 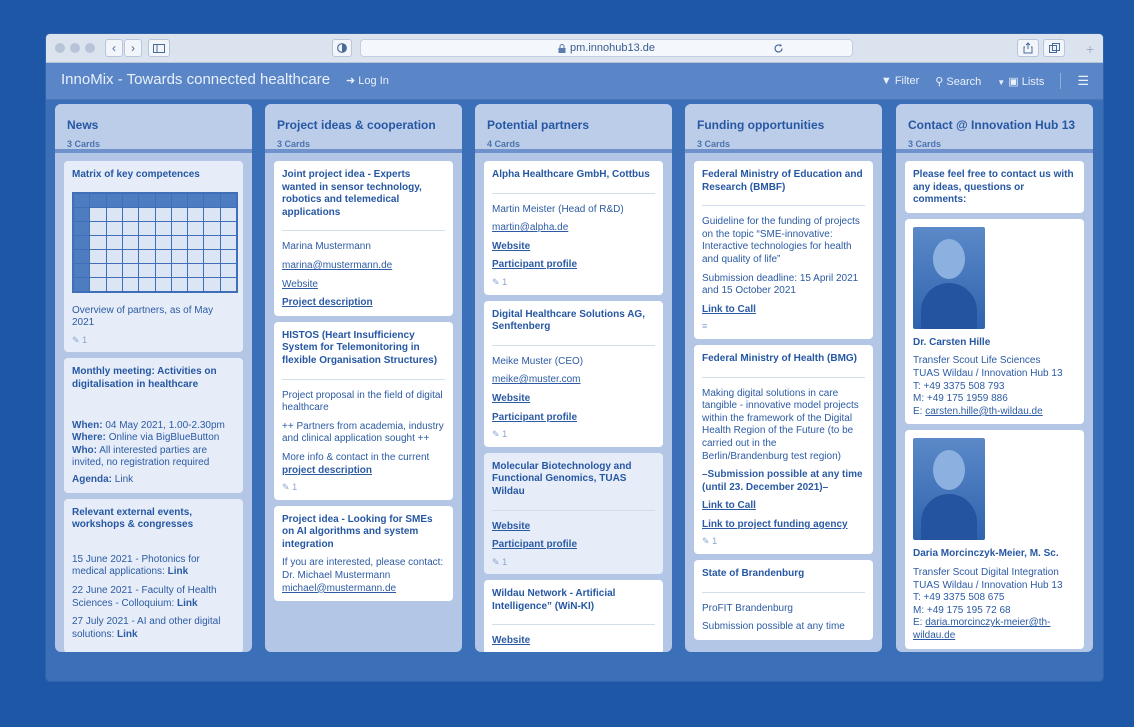 I want to click on header-divider, so click(x=1061, y=81).